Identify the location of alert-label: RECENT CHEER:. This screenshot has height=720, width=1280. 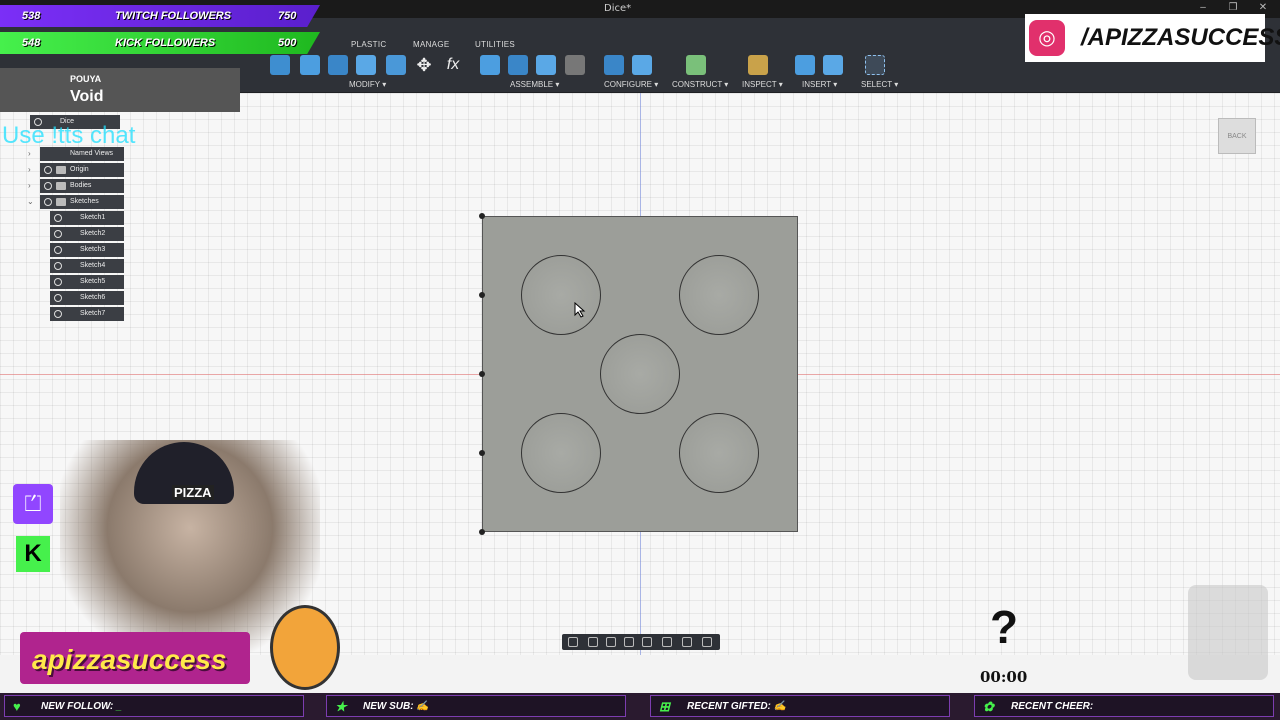
(1052, 706).